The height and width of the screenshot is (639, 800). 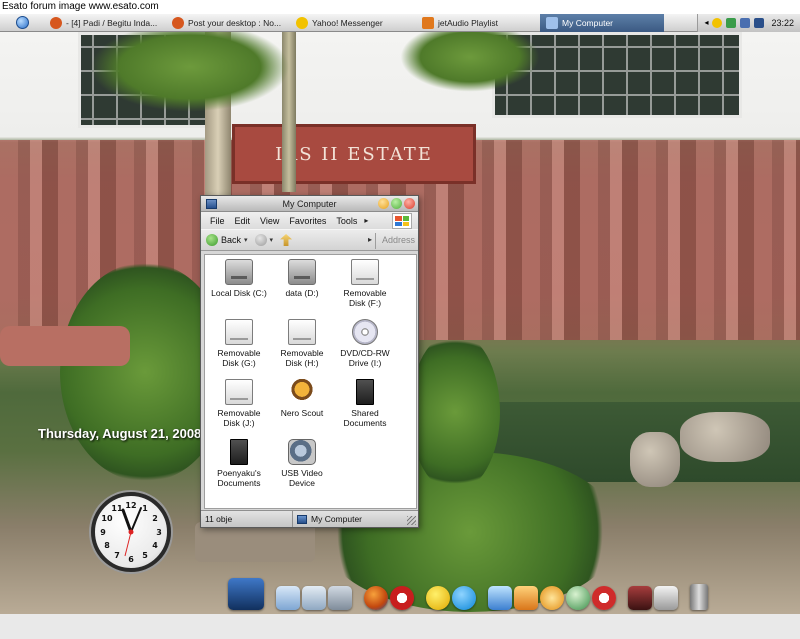 I want to click on item-local-disk-c: Local Disk (C:), so click(x=239, y=287).